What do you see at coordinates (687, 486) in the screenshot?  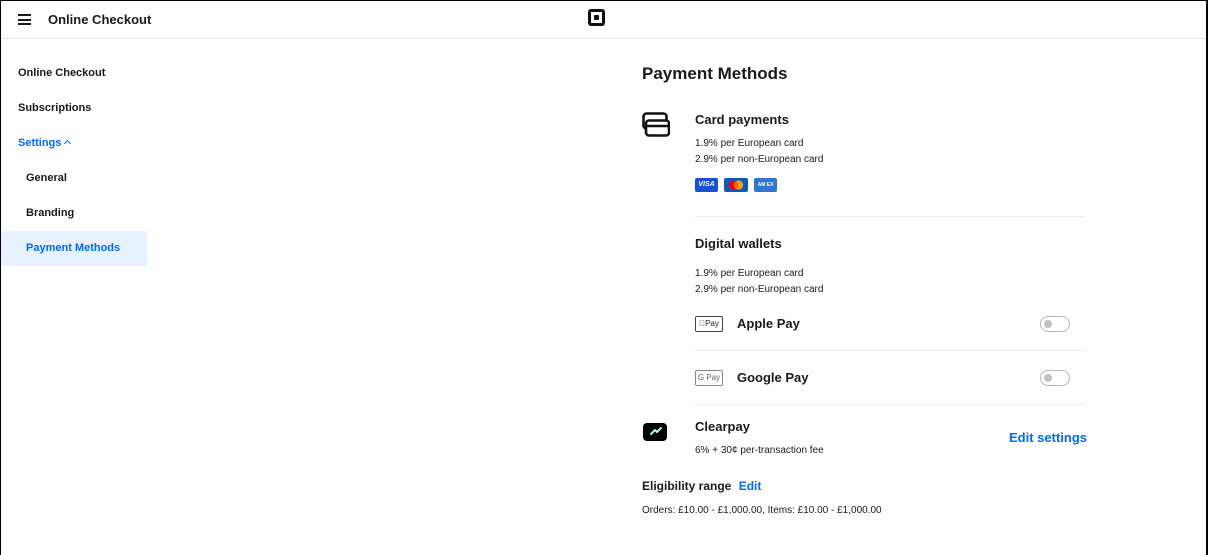 I see `eligibility-range-title: Eligibility range` at bounding box center [687, 486].